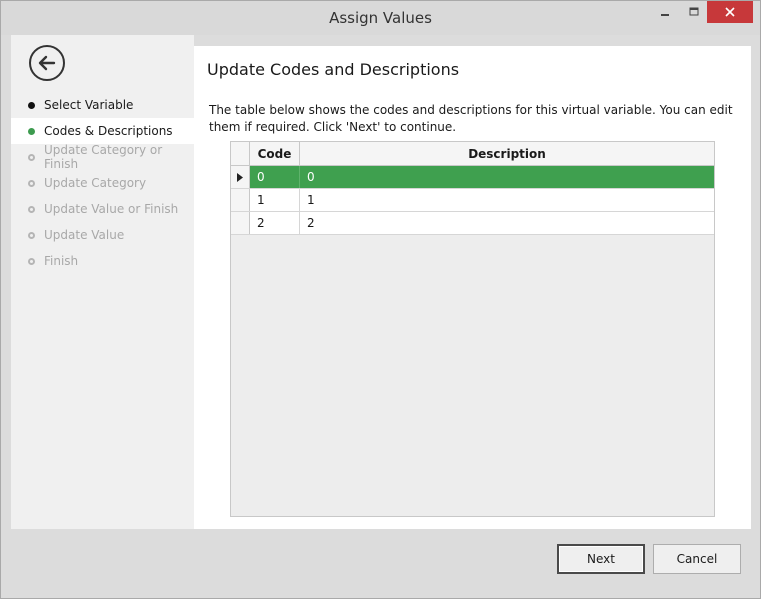 The width and height of the screenshot is (761, 599). What do you see at coordinates (507, 154) in the screenshot?
I see `column-header-description: Description` at bounding box center [507, 154].